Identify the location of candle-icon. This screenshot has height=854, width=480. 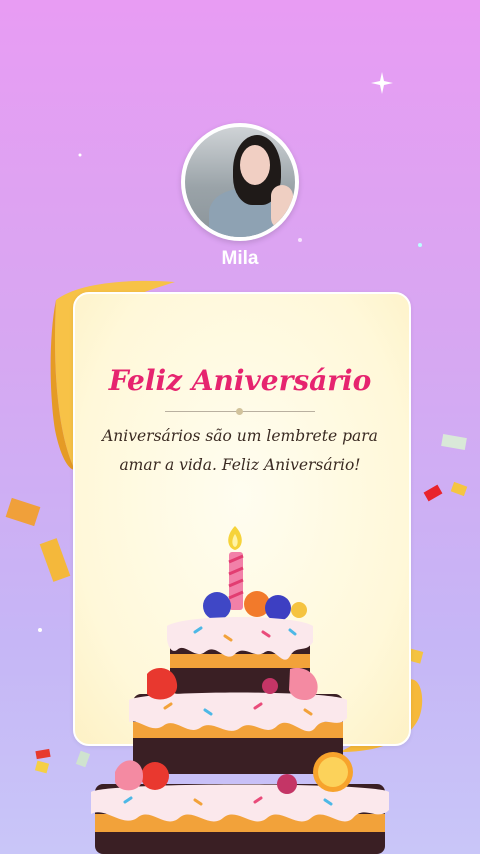
(236, 568).